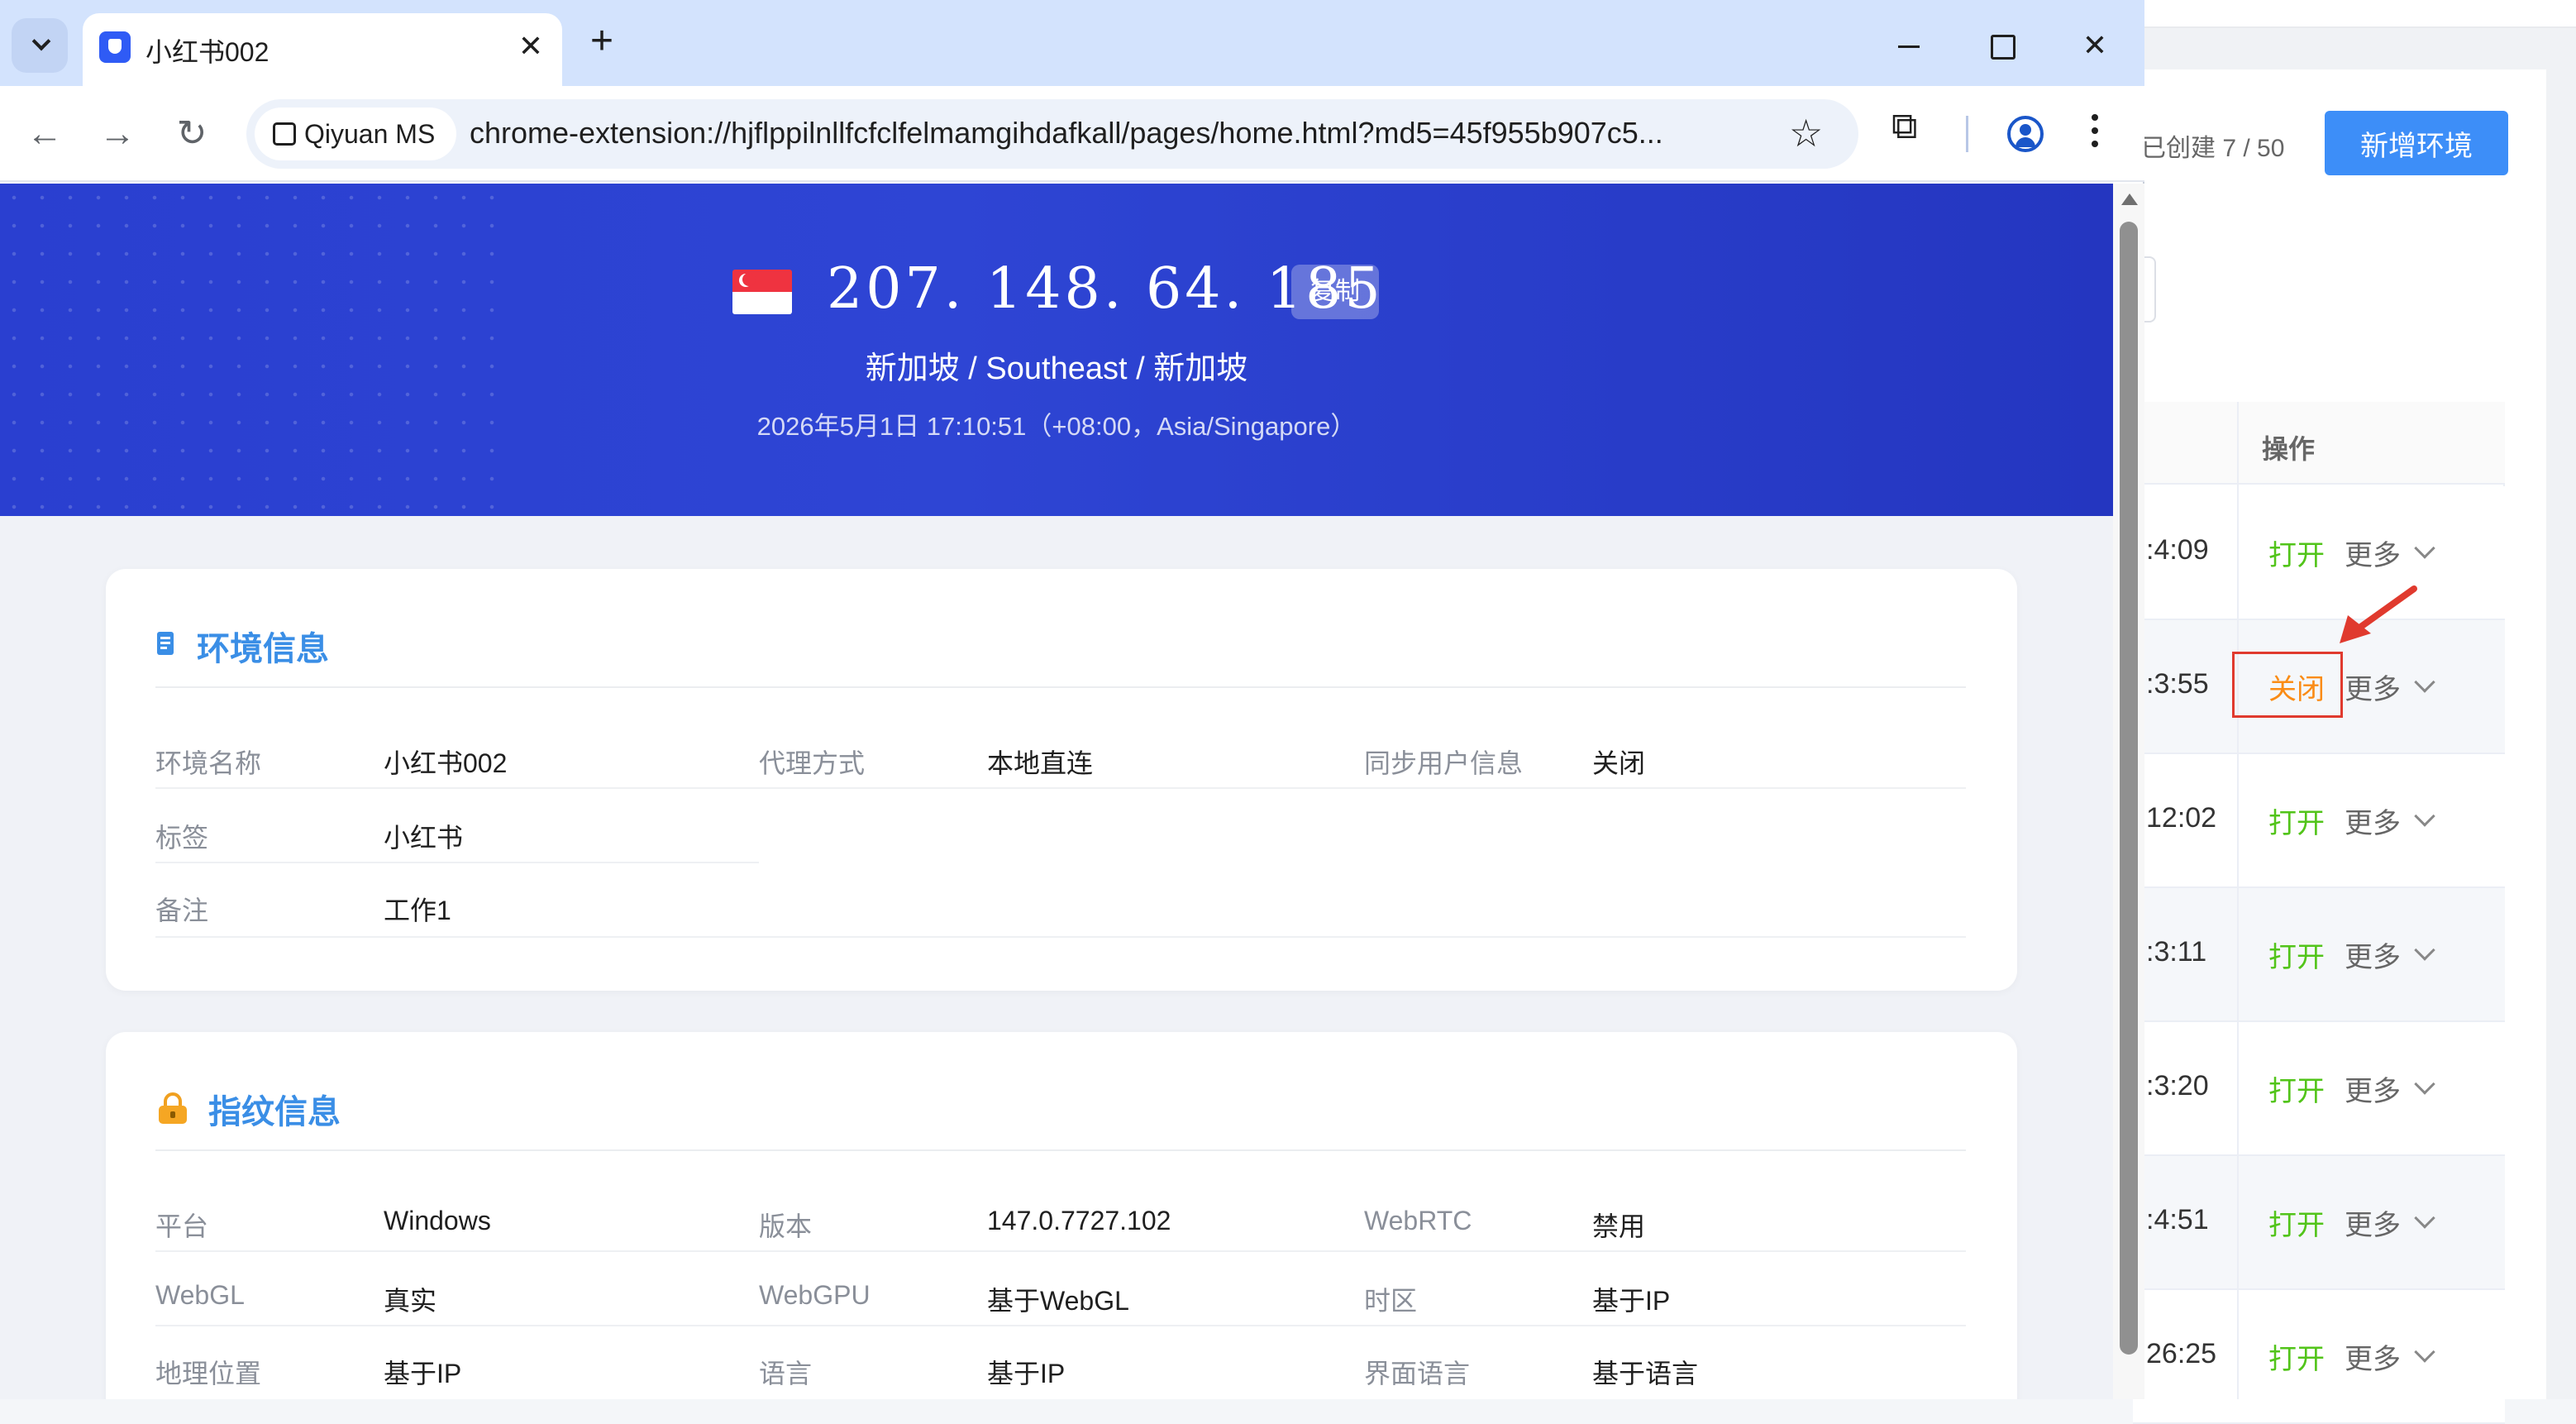 Image resolution: width=2576 pixels, height=1424 pixels. Describe the element at coordinates (812, 763) in the screenshot. I see `field-label: 代理方式` at that location.